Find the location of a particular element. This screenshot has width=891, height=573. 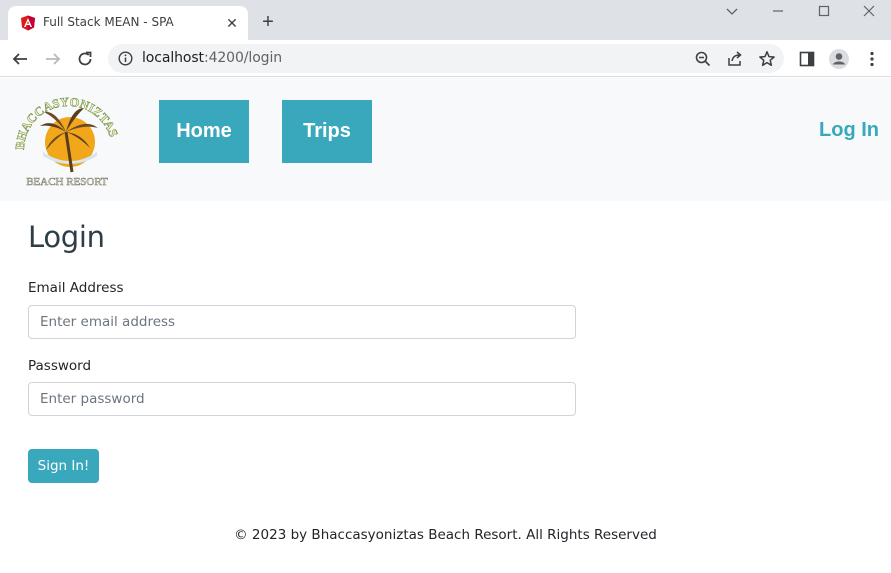

minimize-icon is located at coordinates (778, 14).